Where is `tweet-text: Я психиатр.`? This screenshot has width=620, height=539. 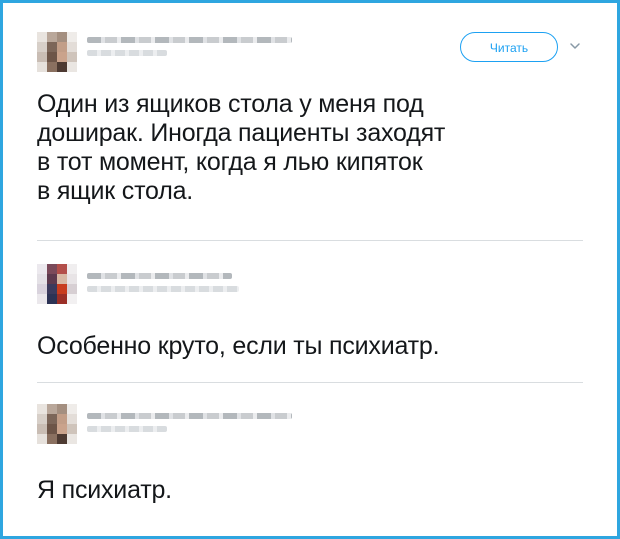
tweet-text: Я психиатр. is located at coordinates (104, 490).